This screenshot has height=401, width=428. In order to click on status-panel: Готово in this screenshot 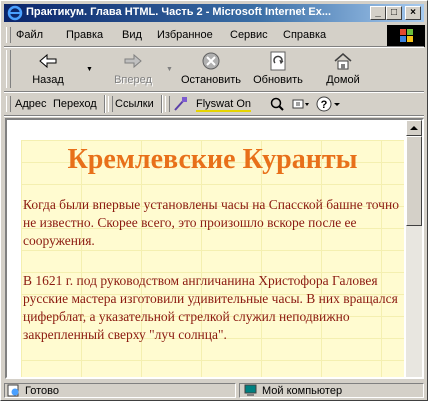, I will do `click(120, 390)`.